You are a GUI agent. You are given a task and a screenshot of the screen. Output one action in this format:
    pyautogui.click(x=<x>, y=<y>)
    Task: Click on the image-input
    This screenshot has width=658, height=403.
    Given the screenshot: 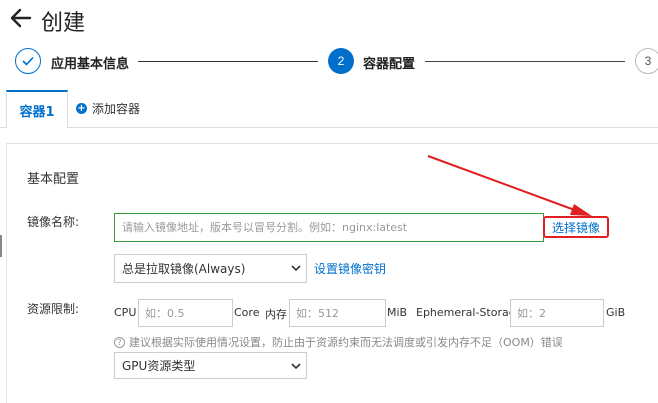 What is the action you would take?
    pyautogui.click(x=329, y=227)
    